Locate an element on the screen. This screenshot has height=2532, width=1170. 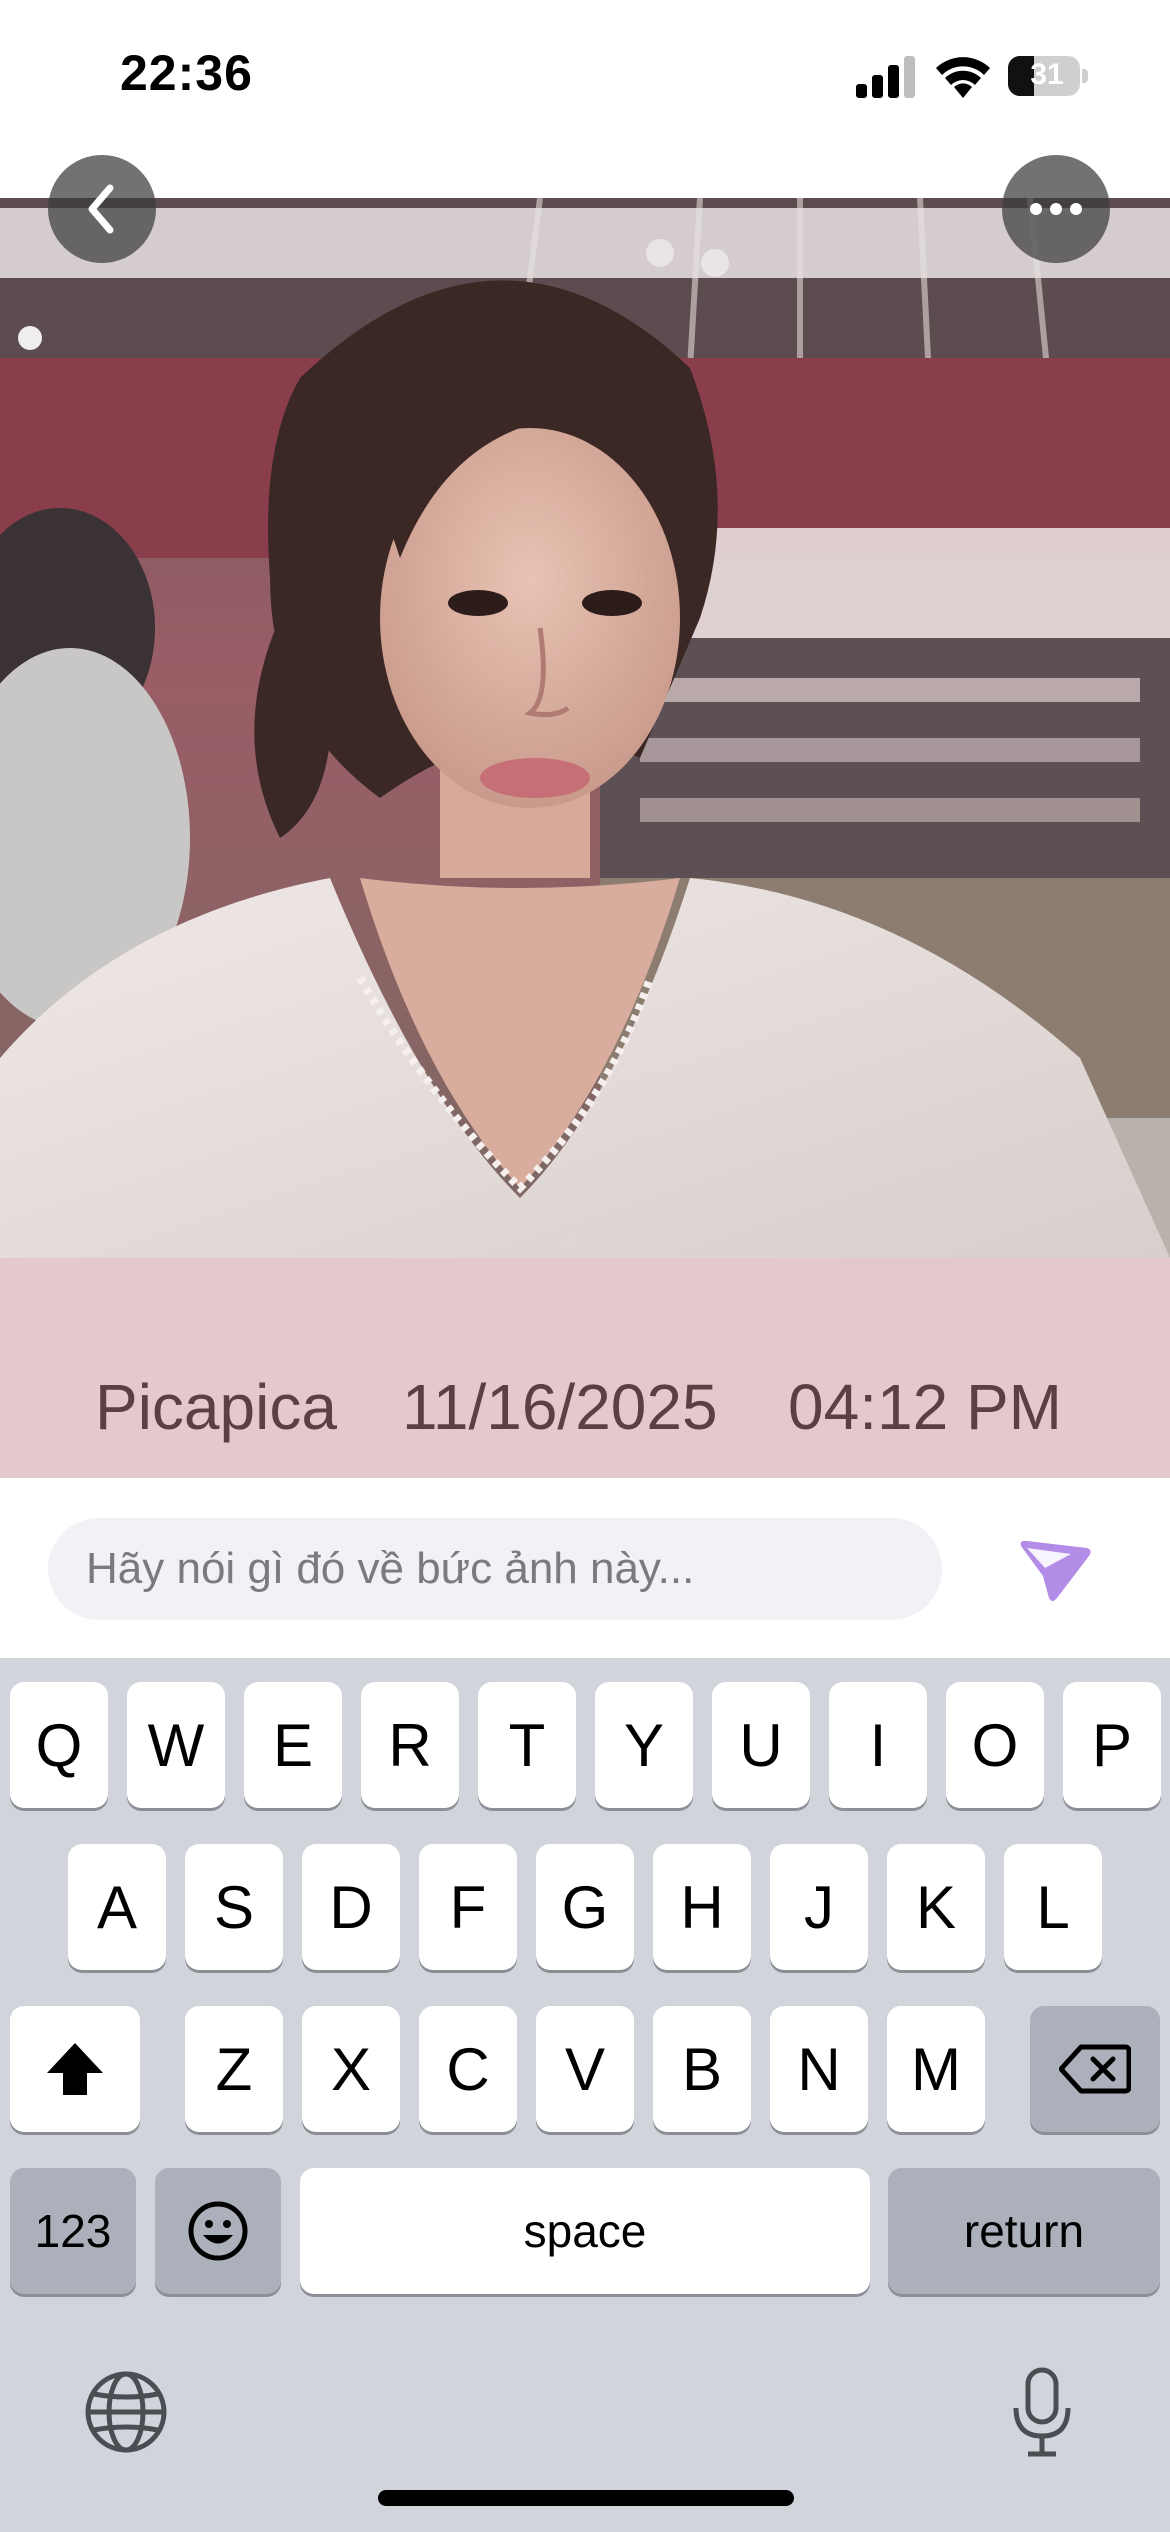
key-s: S is located at coordinates (234, 1907).